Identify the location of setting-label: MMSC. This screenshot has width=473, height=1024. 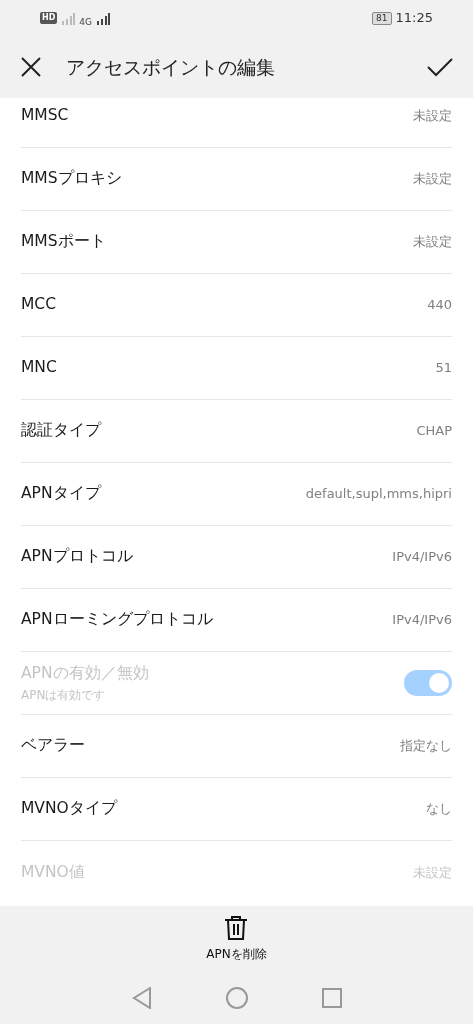
(45, 116).